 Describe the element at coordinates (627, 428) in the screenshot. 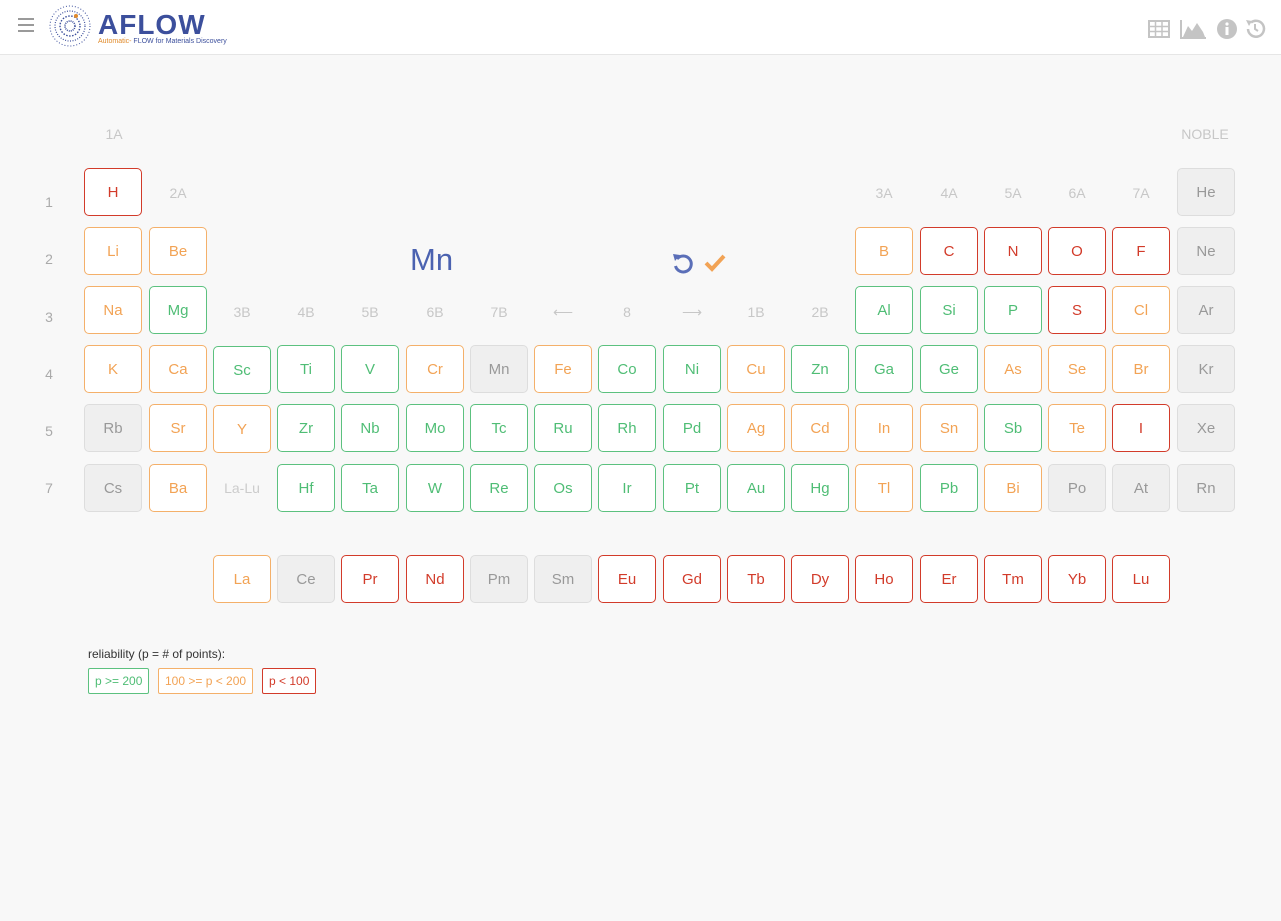

I see `element-rh: Rh` at that location.